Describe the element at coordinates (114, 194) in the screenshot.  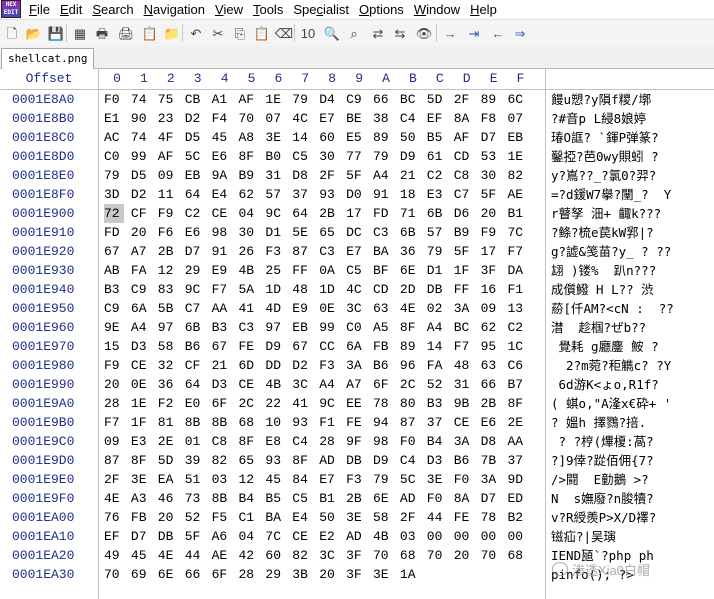
I see `hex-byte: 3D` at that location.